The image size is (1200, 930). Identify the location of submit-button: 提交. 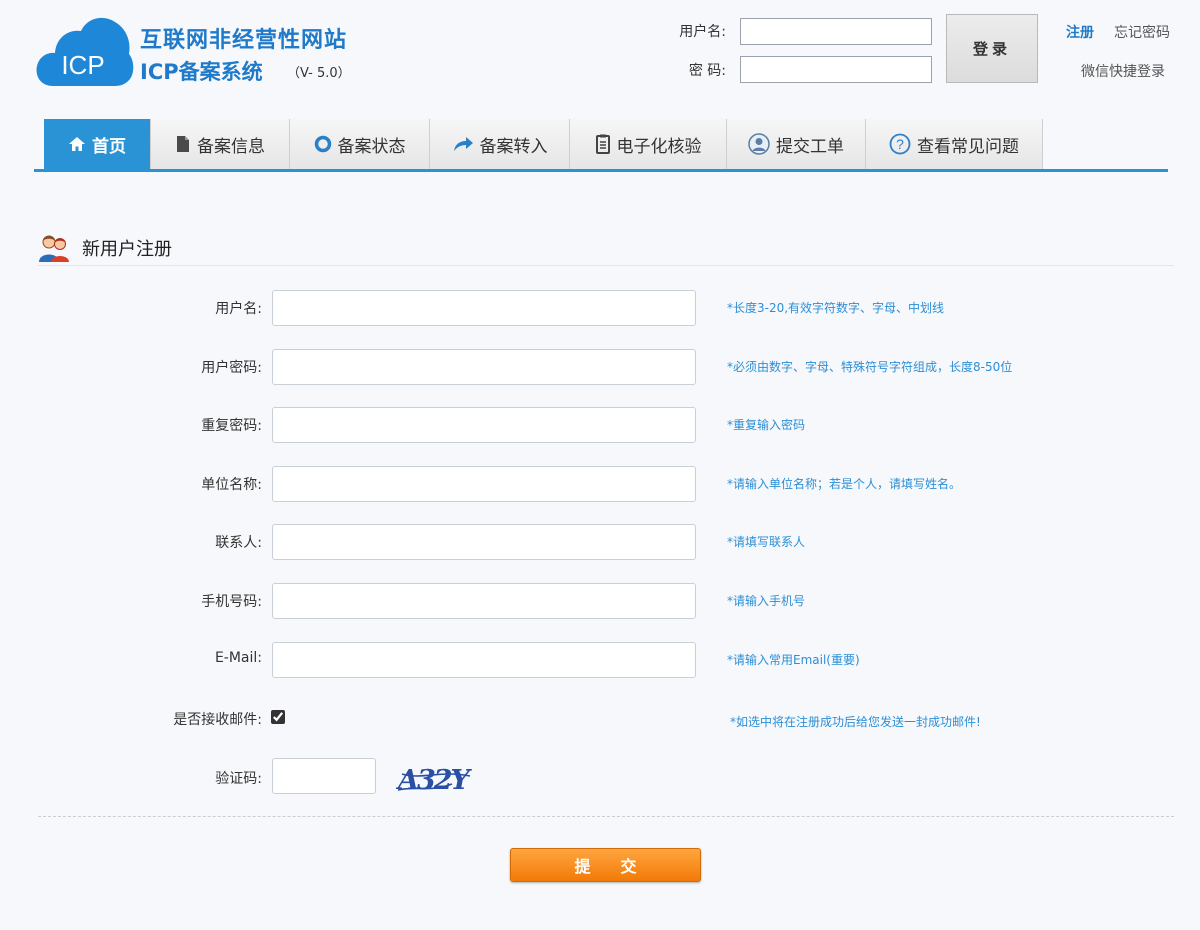
(605, 865).